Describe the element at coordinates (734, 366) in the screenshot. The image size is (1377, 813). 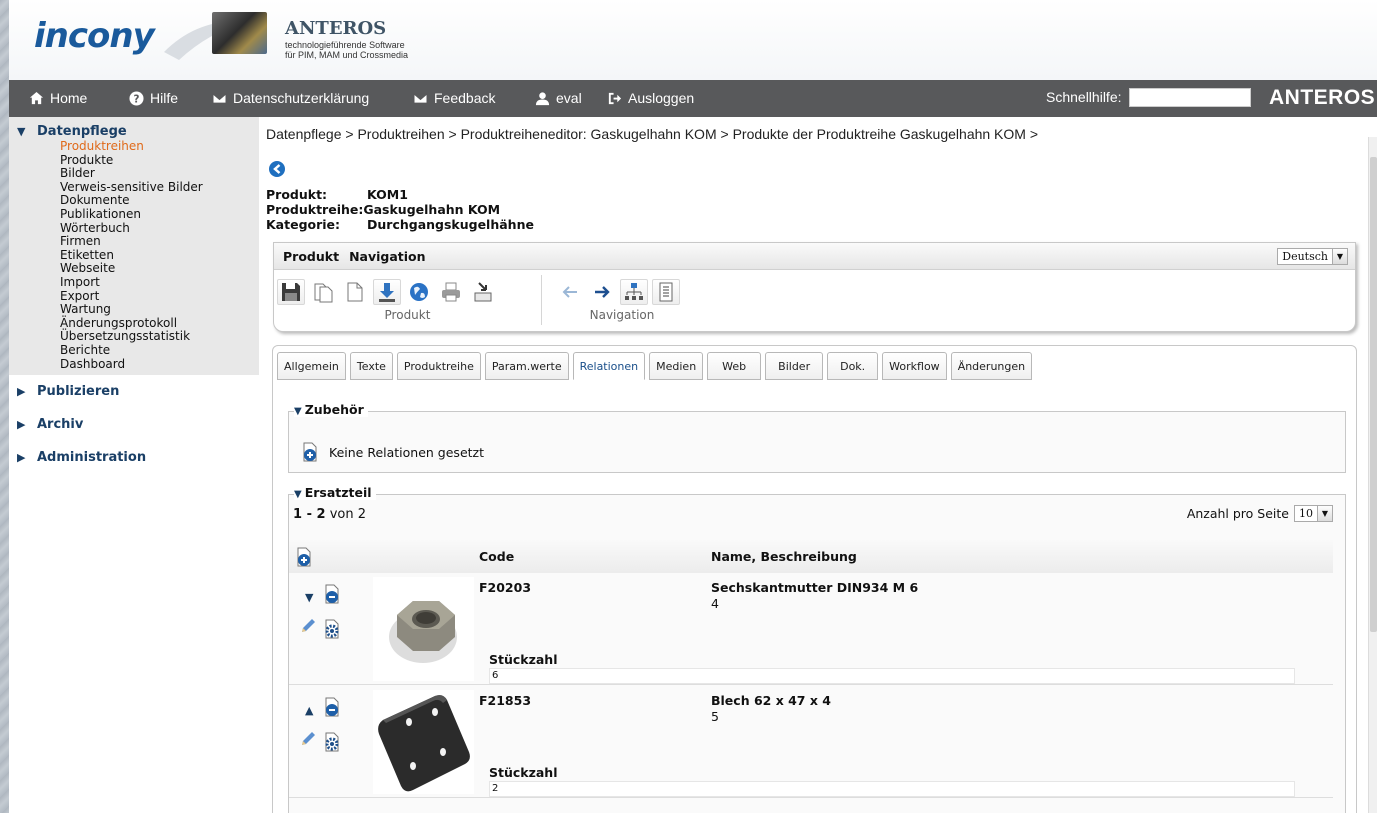
I see `tab-web: Web` at that location.